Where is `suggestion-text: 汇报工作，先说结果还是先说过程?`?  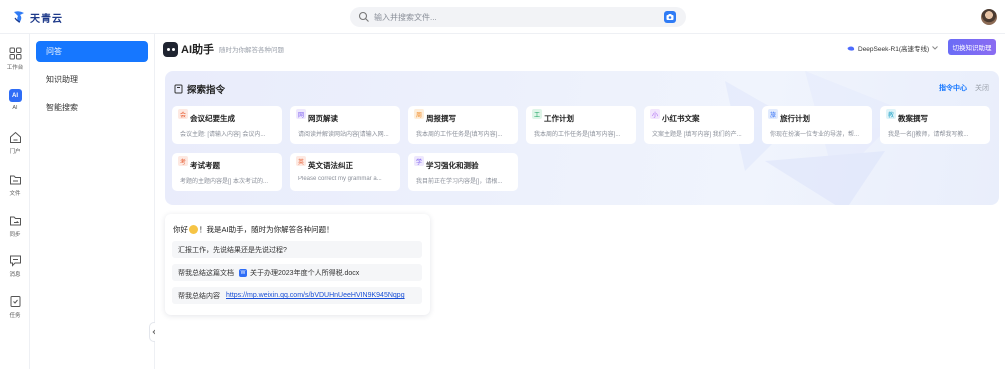
suggestion-text: 汇报工作，先说结果还是先说过程? is located at coordinates (232, 250).